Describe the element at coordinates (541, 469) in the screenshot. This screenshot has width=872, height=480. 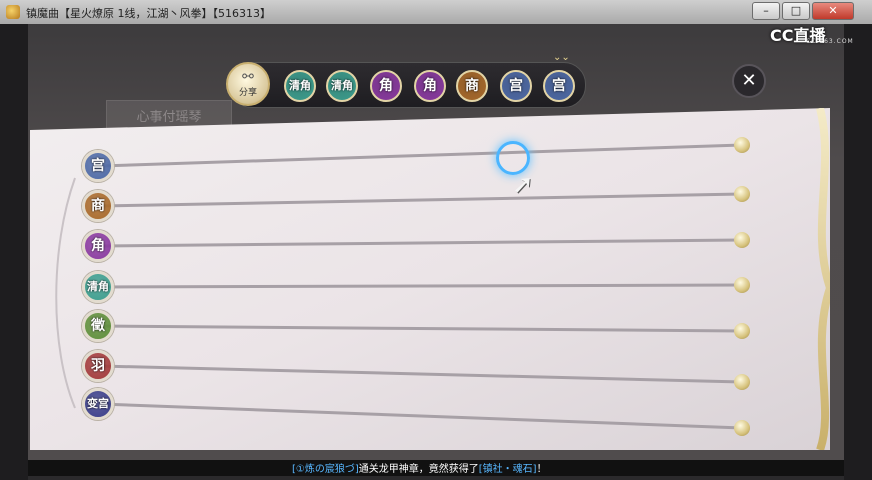
I see `notice-end: ！` at that location.